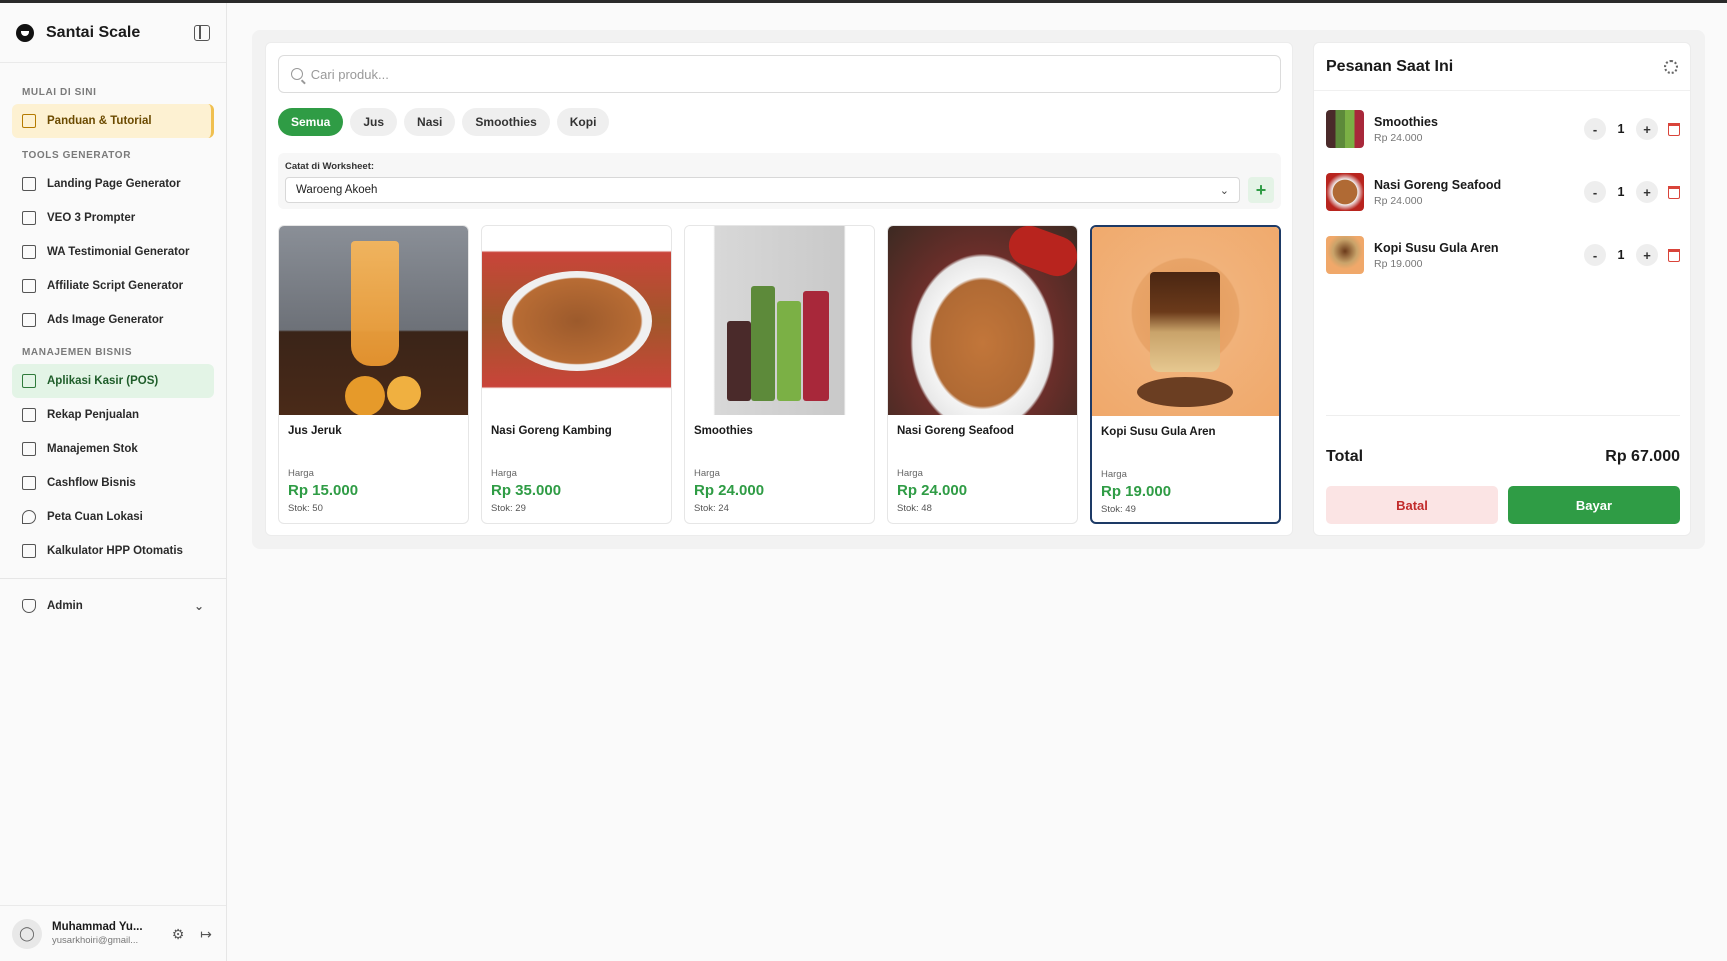 The width and height of the screenshot is (1727, 961). Describe the element at coordinates (1398, 137) in the screenshot. I see `order-item-price: Rp 24.000` at that location.